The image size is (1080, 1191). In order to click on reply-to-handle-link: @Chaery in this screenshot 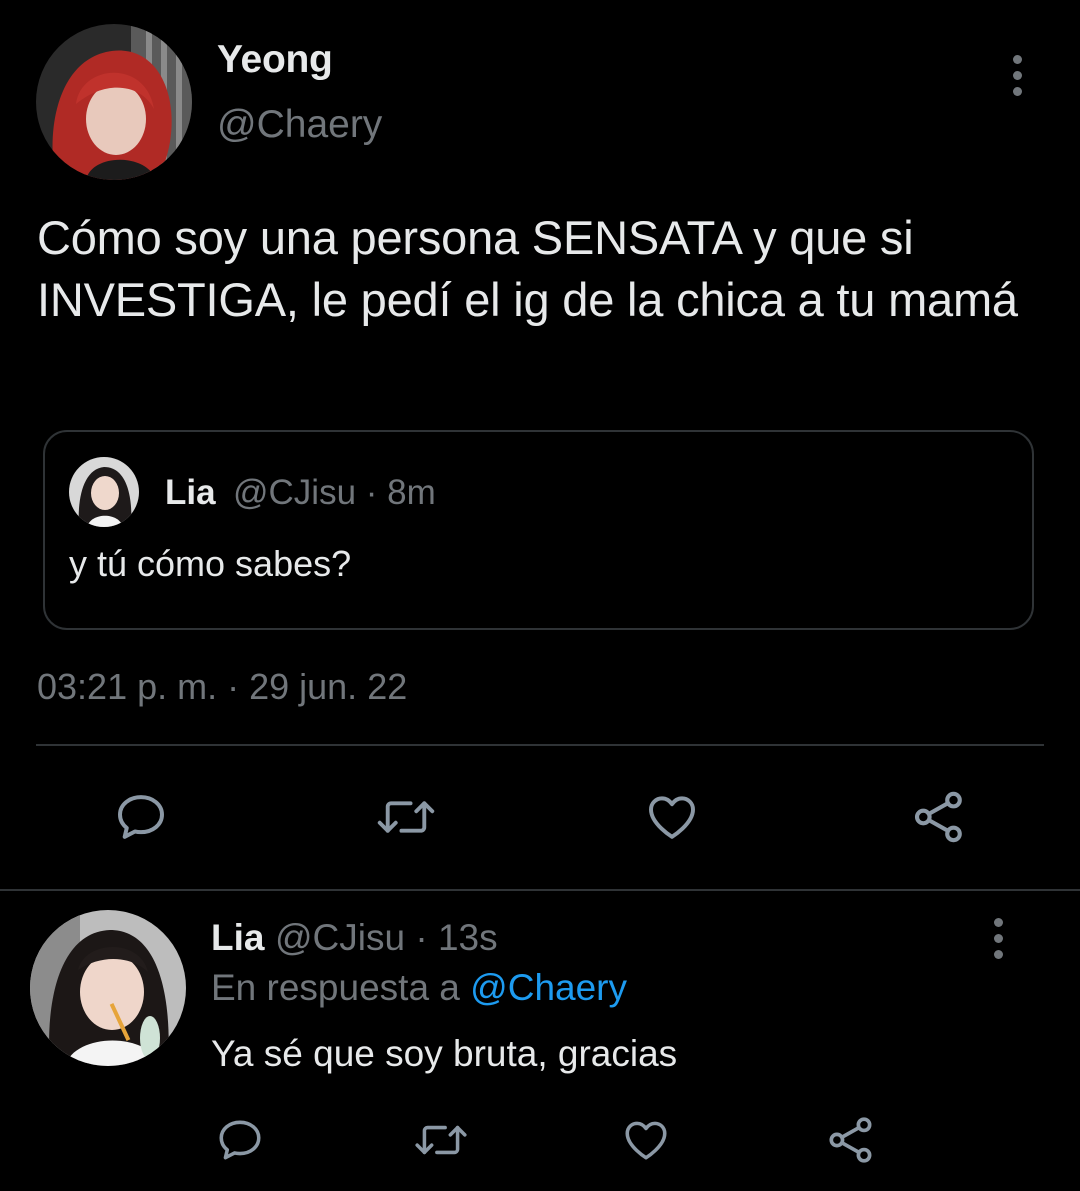, I will do `click(548, 987)`.